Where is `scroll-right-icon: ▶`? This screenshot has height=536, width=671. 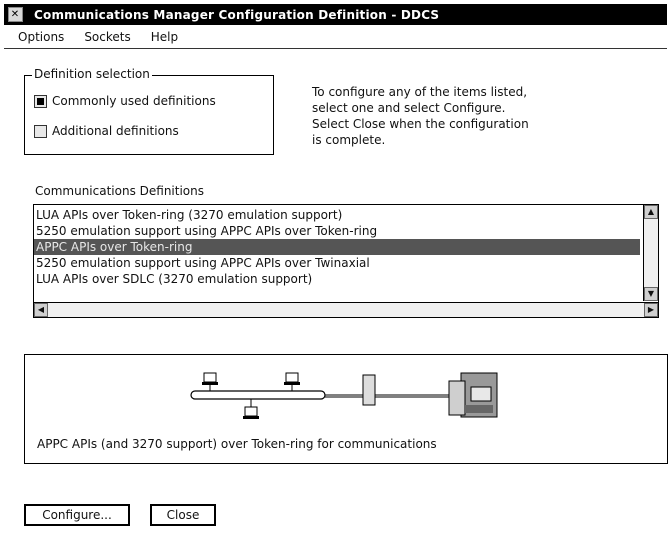
scroll-right-icon: ▶ is located at coordinates (651, 310).